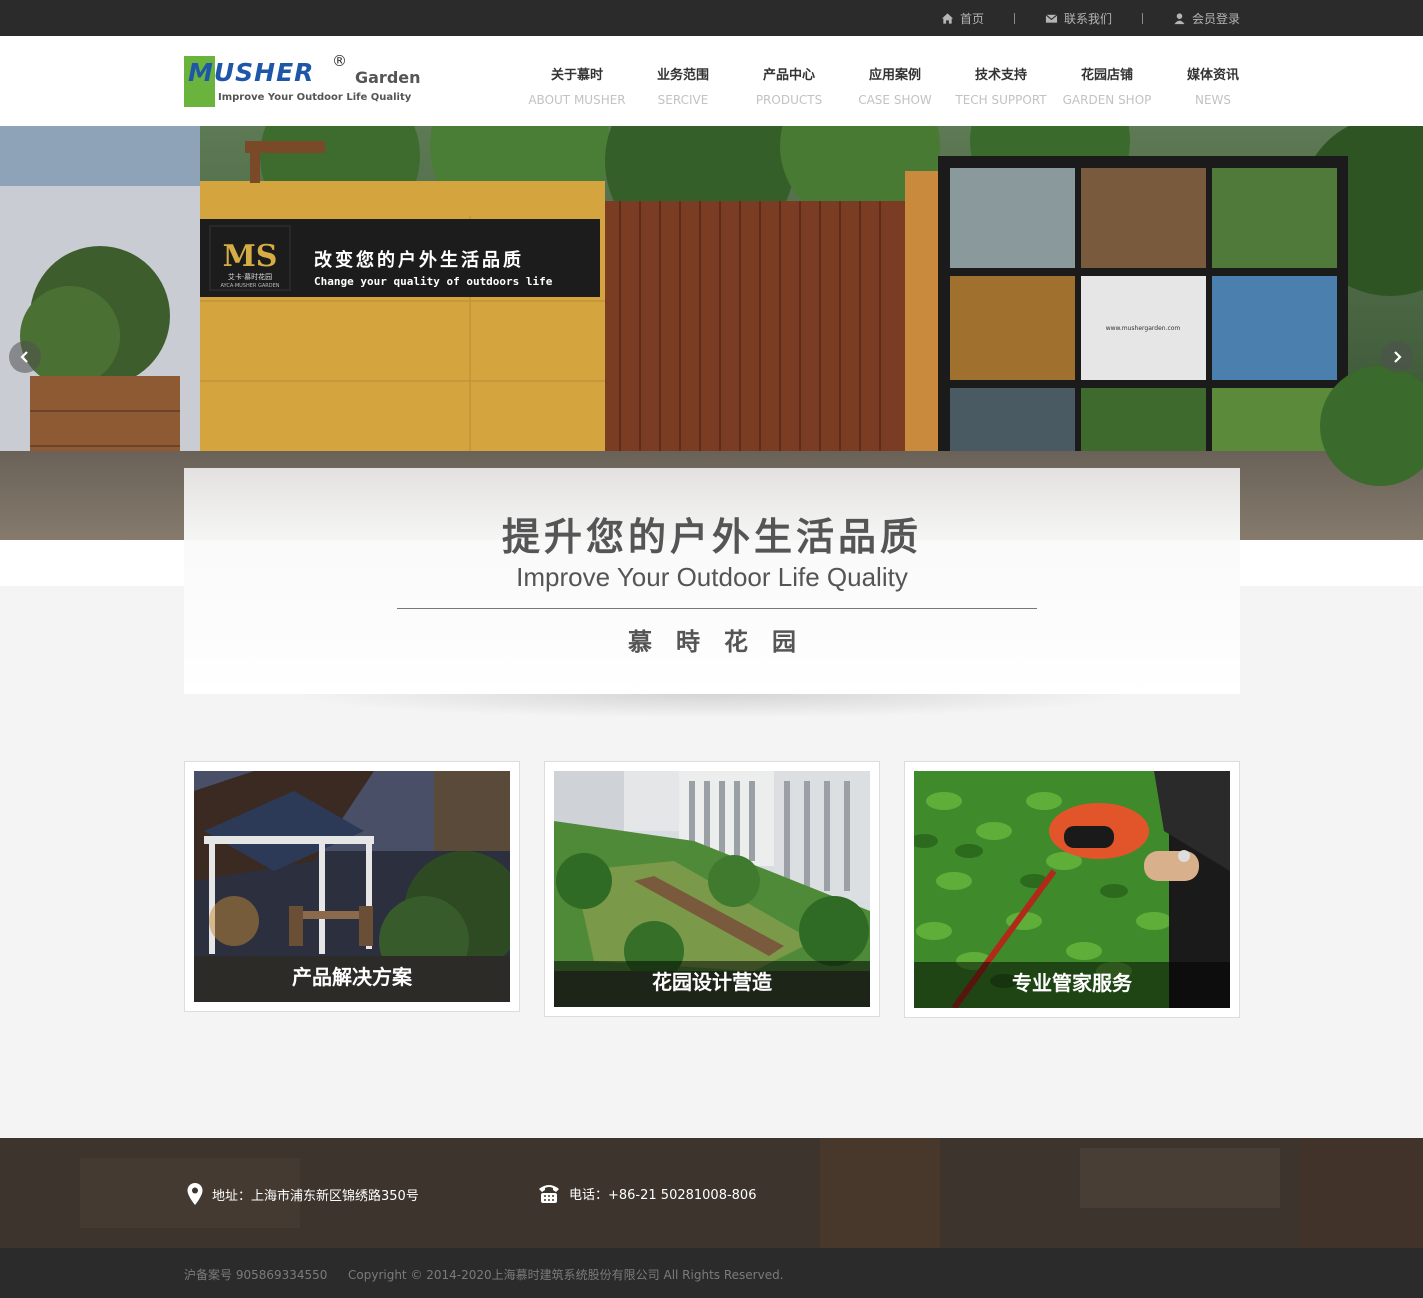 The height and width of the screenshot is (1298, 1423). I want to click on nav-label-cn: 花园店铺, so click(1106, 75).